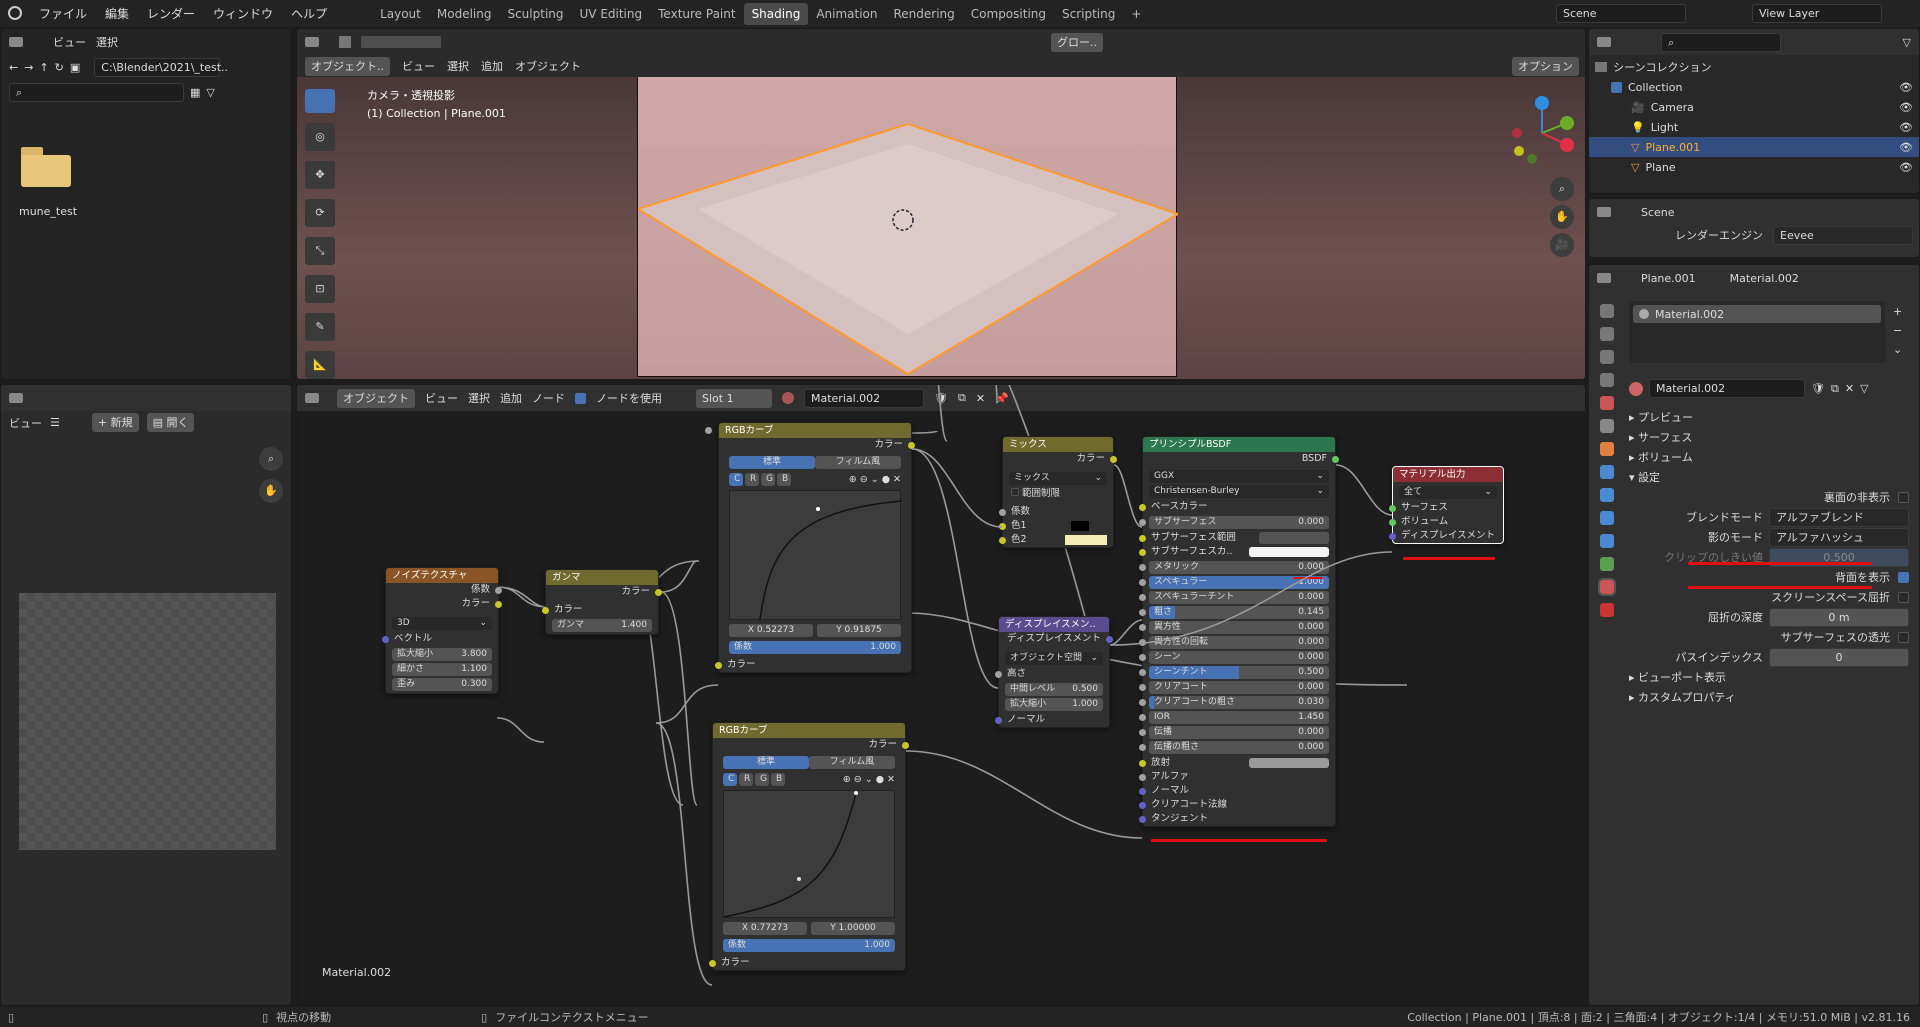 The image size is (1920, 1027). I want to click on options-dropdown: オプション, so click(1545, 66).